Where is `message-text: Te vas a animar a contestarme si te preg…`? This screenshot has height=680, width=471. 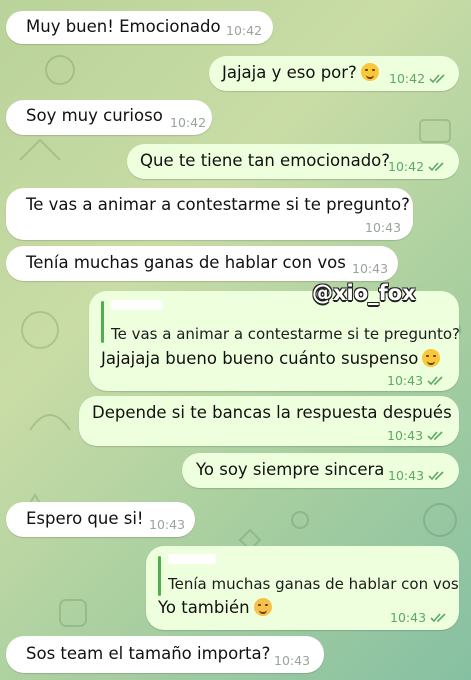
message-text: Te vas a animar a contestarme si te preg… is located at coordinates (218, 204).